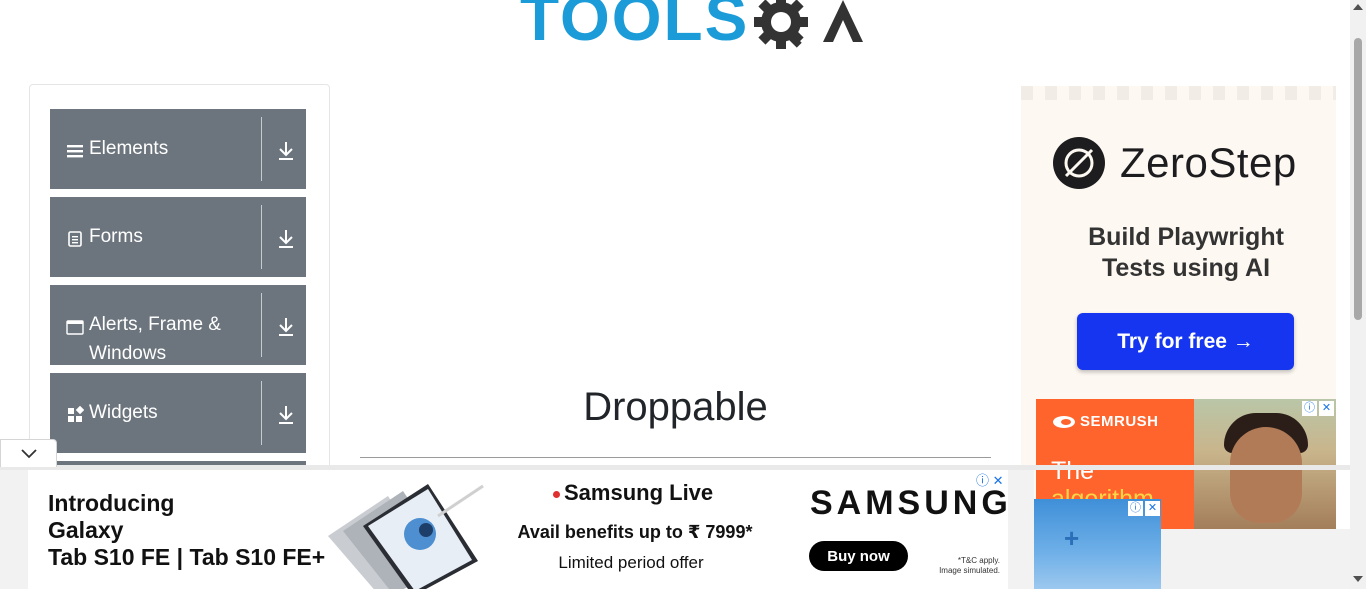 The width and height of the screenshot is (1366, 589). Describe the element at coordinates (1266, 475) in the screenshot. I see `person-face` at that location.